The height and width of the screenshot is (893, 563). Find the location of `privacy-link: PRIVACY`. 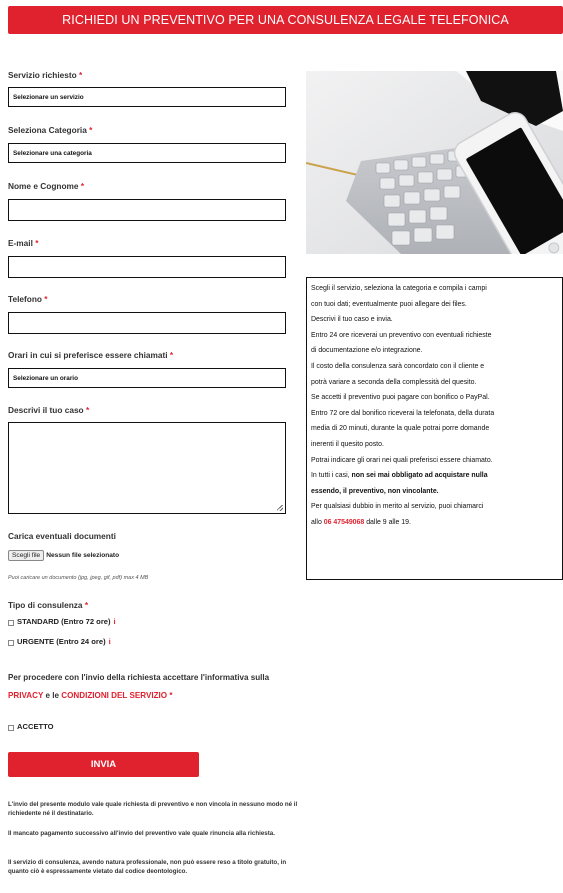

privacy-link: PRIVACY is located at coordinates (25, 695).